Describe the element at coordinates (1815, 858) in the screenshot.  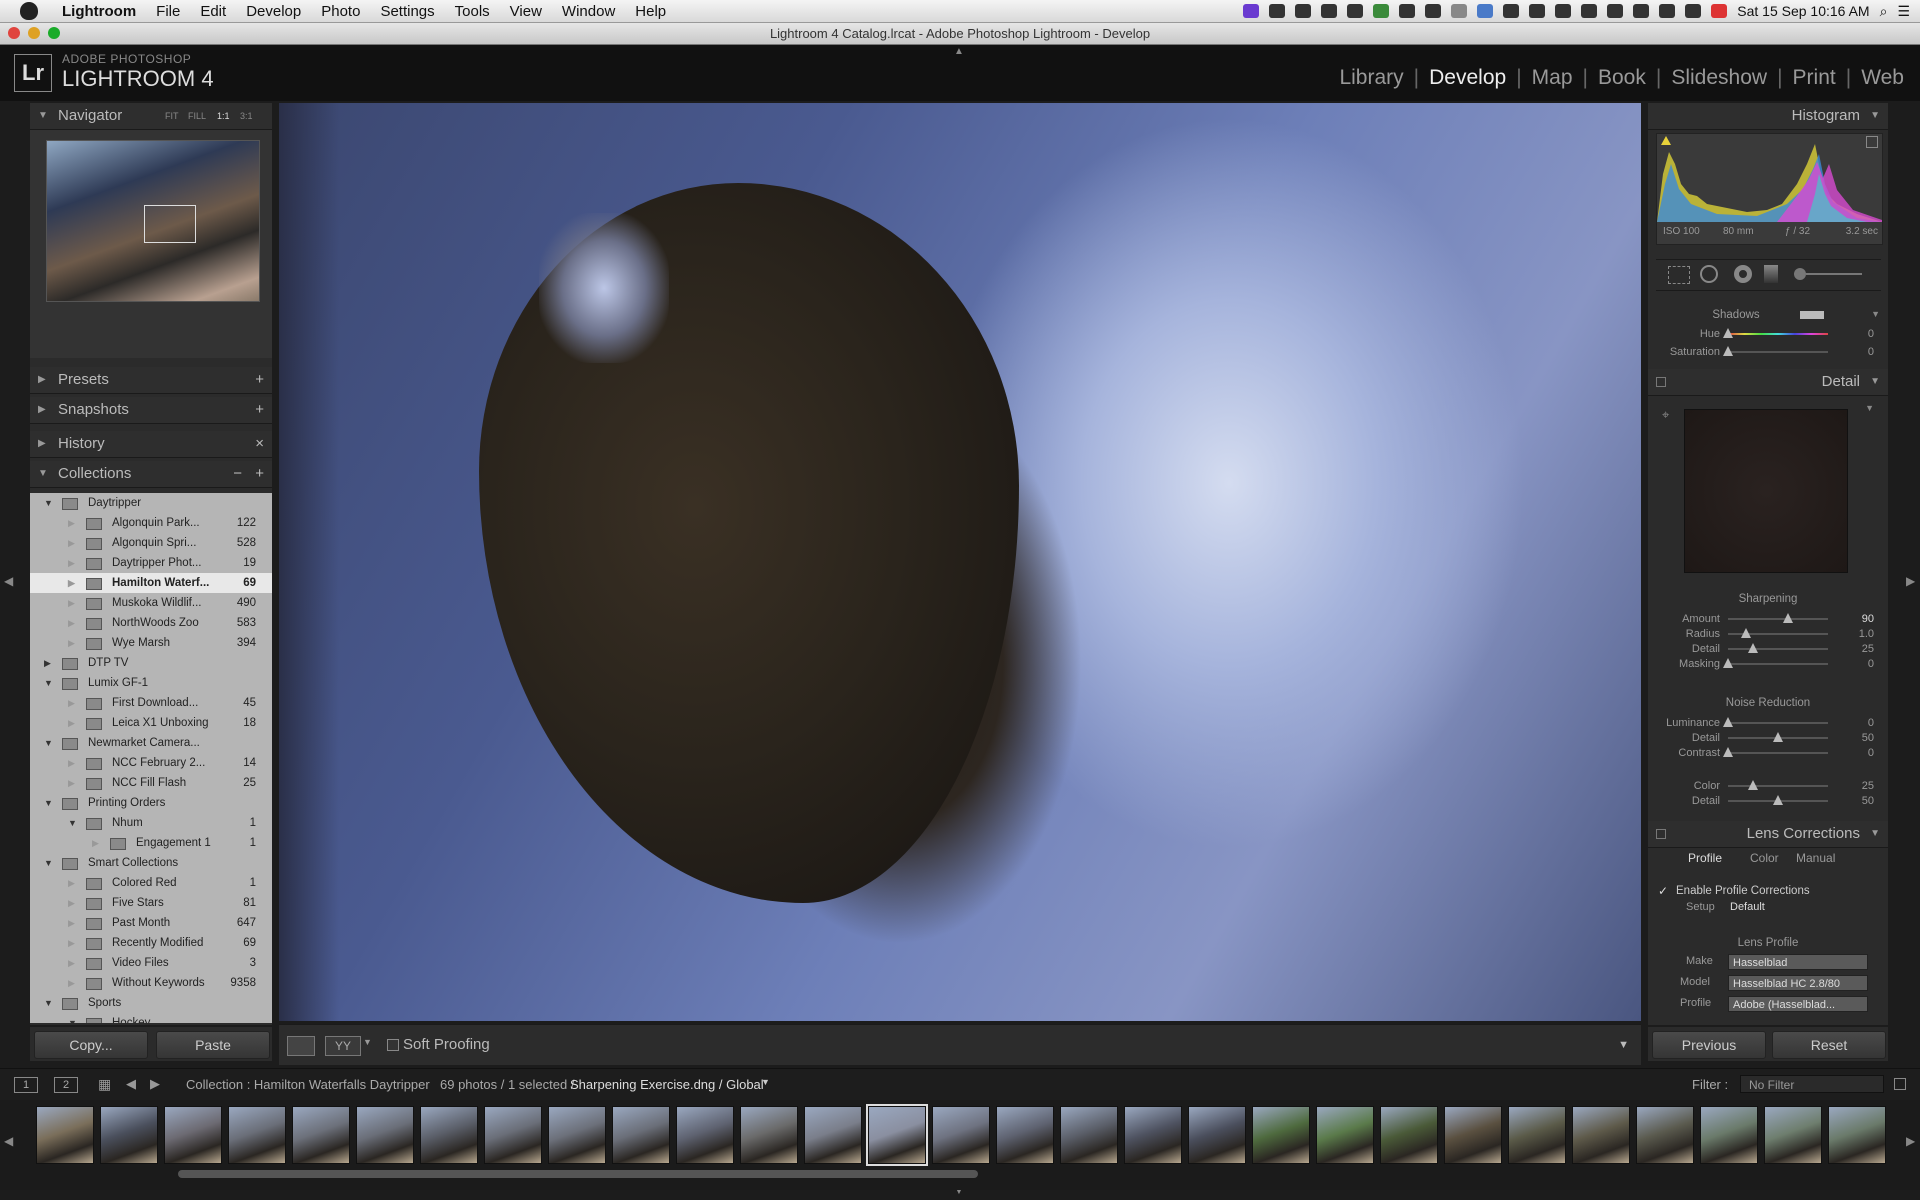
I see `tab-manual: Manual` at that location.